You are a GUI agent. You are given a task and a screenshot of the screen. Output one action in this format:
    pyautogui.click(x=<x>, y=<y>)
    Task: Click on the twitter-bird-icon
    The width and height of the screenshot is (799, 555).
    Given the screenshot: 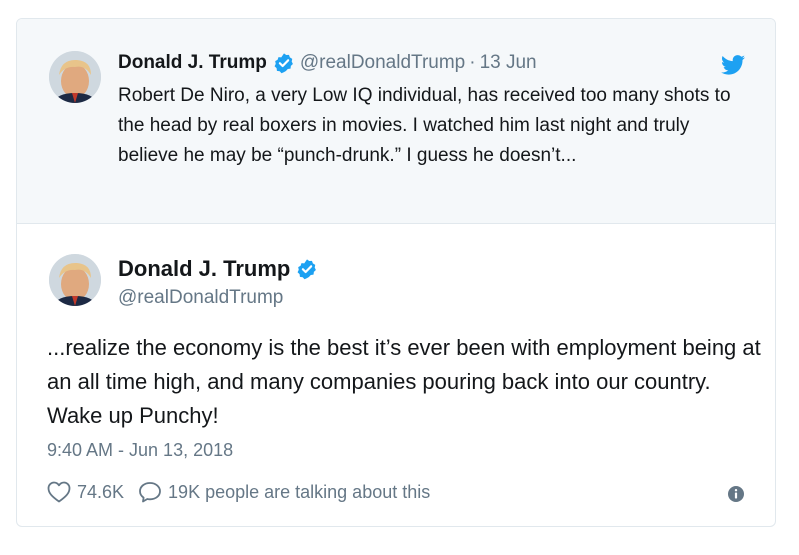 What is the action you would take?
    pyautogui.click(x=733, y=65)
    